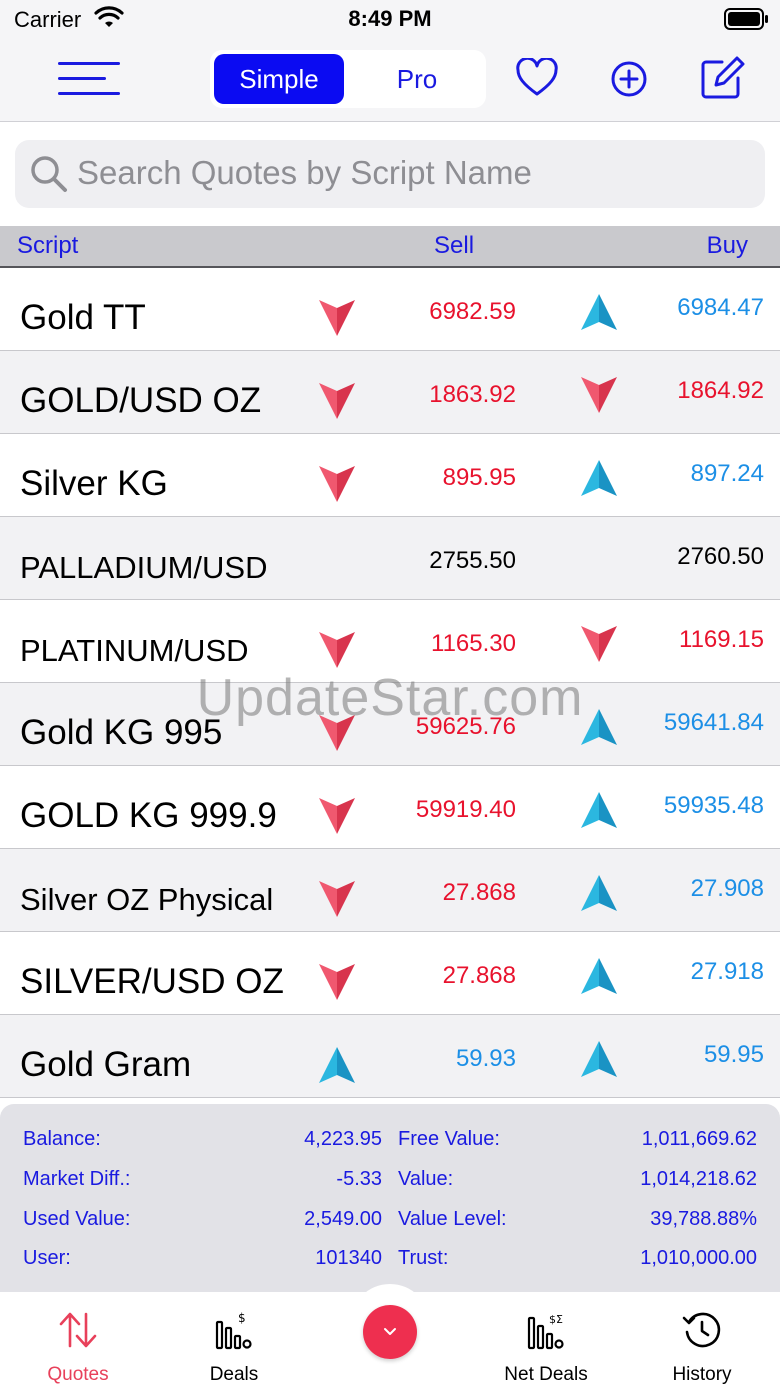 The image size is (780, 1387). What do you see at coordinates (390, 247) in the screenshot?
I see `quotes-column-header: Script Sell Buy` at bounding box center [390, 247].